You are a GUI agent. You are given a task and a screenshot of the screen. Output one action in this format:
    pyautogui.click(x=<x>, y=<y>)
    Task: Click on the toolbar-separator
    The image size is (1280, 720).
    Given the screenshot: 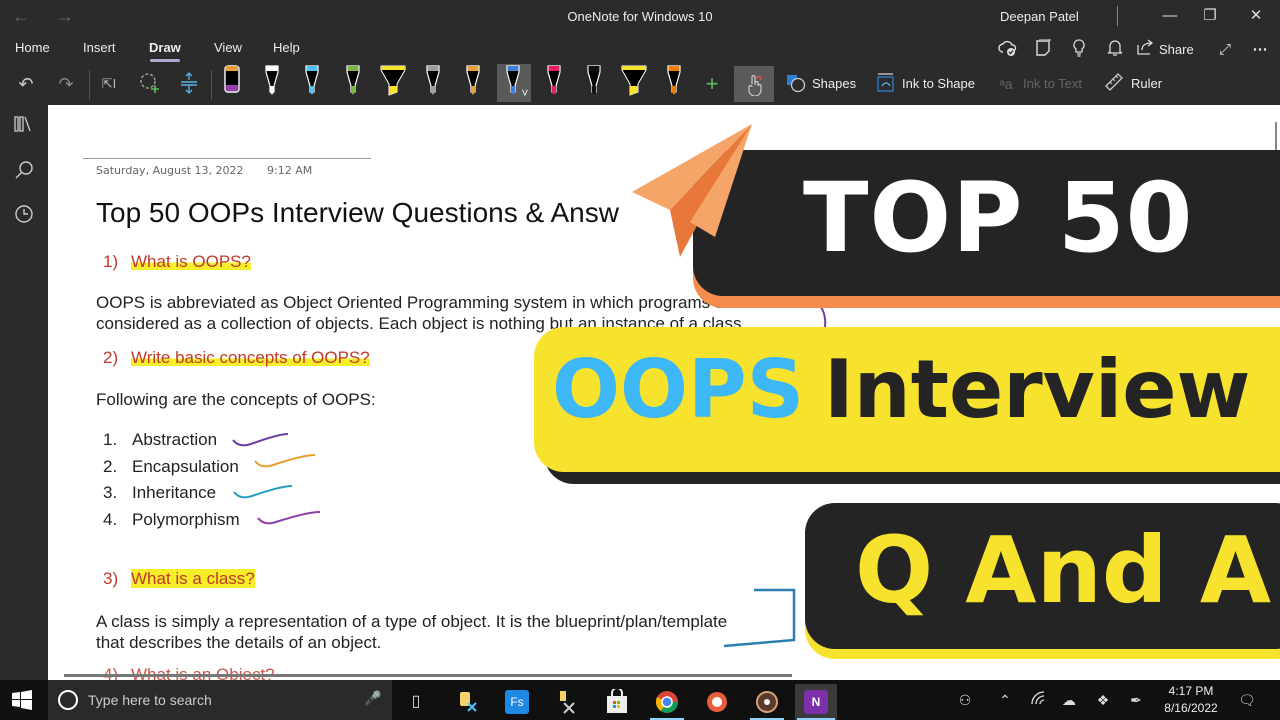 What is the action you would take?
    pyautogui.click(x=89, y=85)
    